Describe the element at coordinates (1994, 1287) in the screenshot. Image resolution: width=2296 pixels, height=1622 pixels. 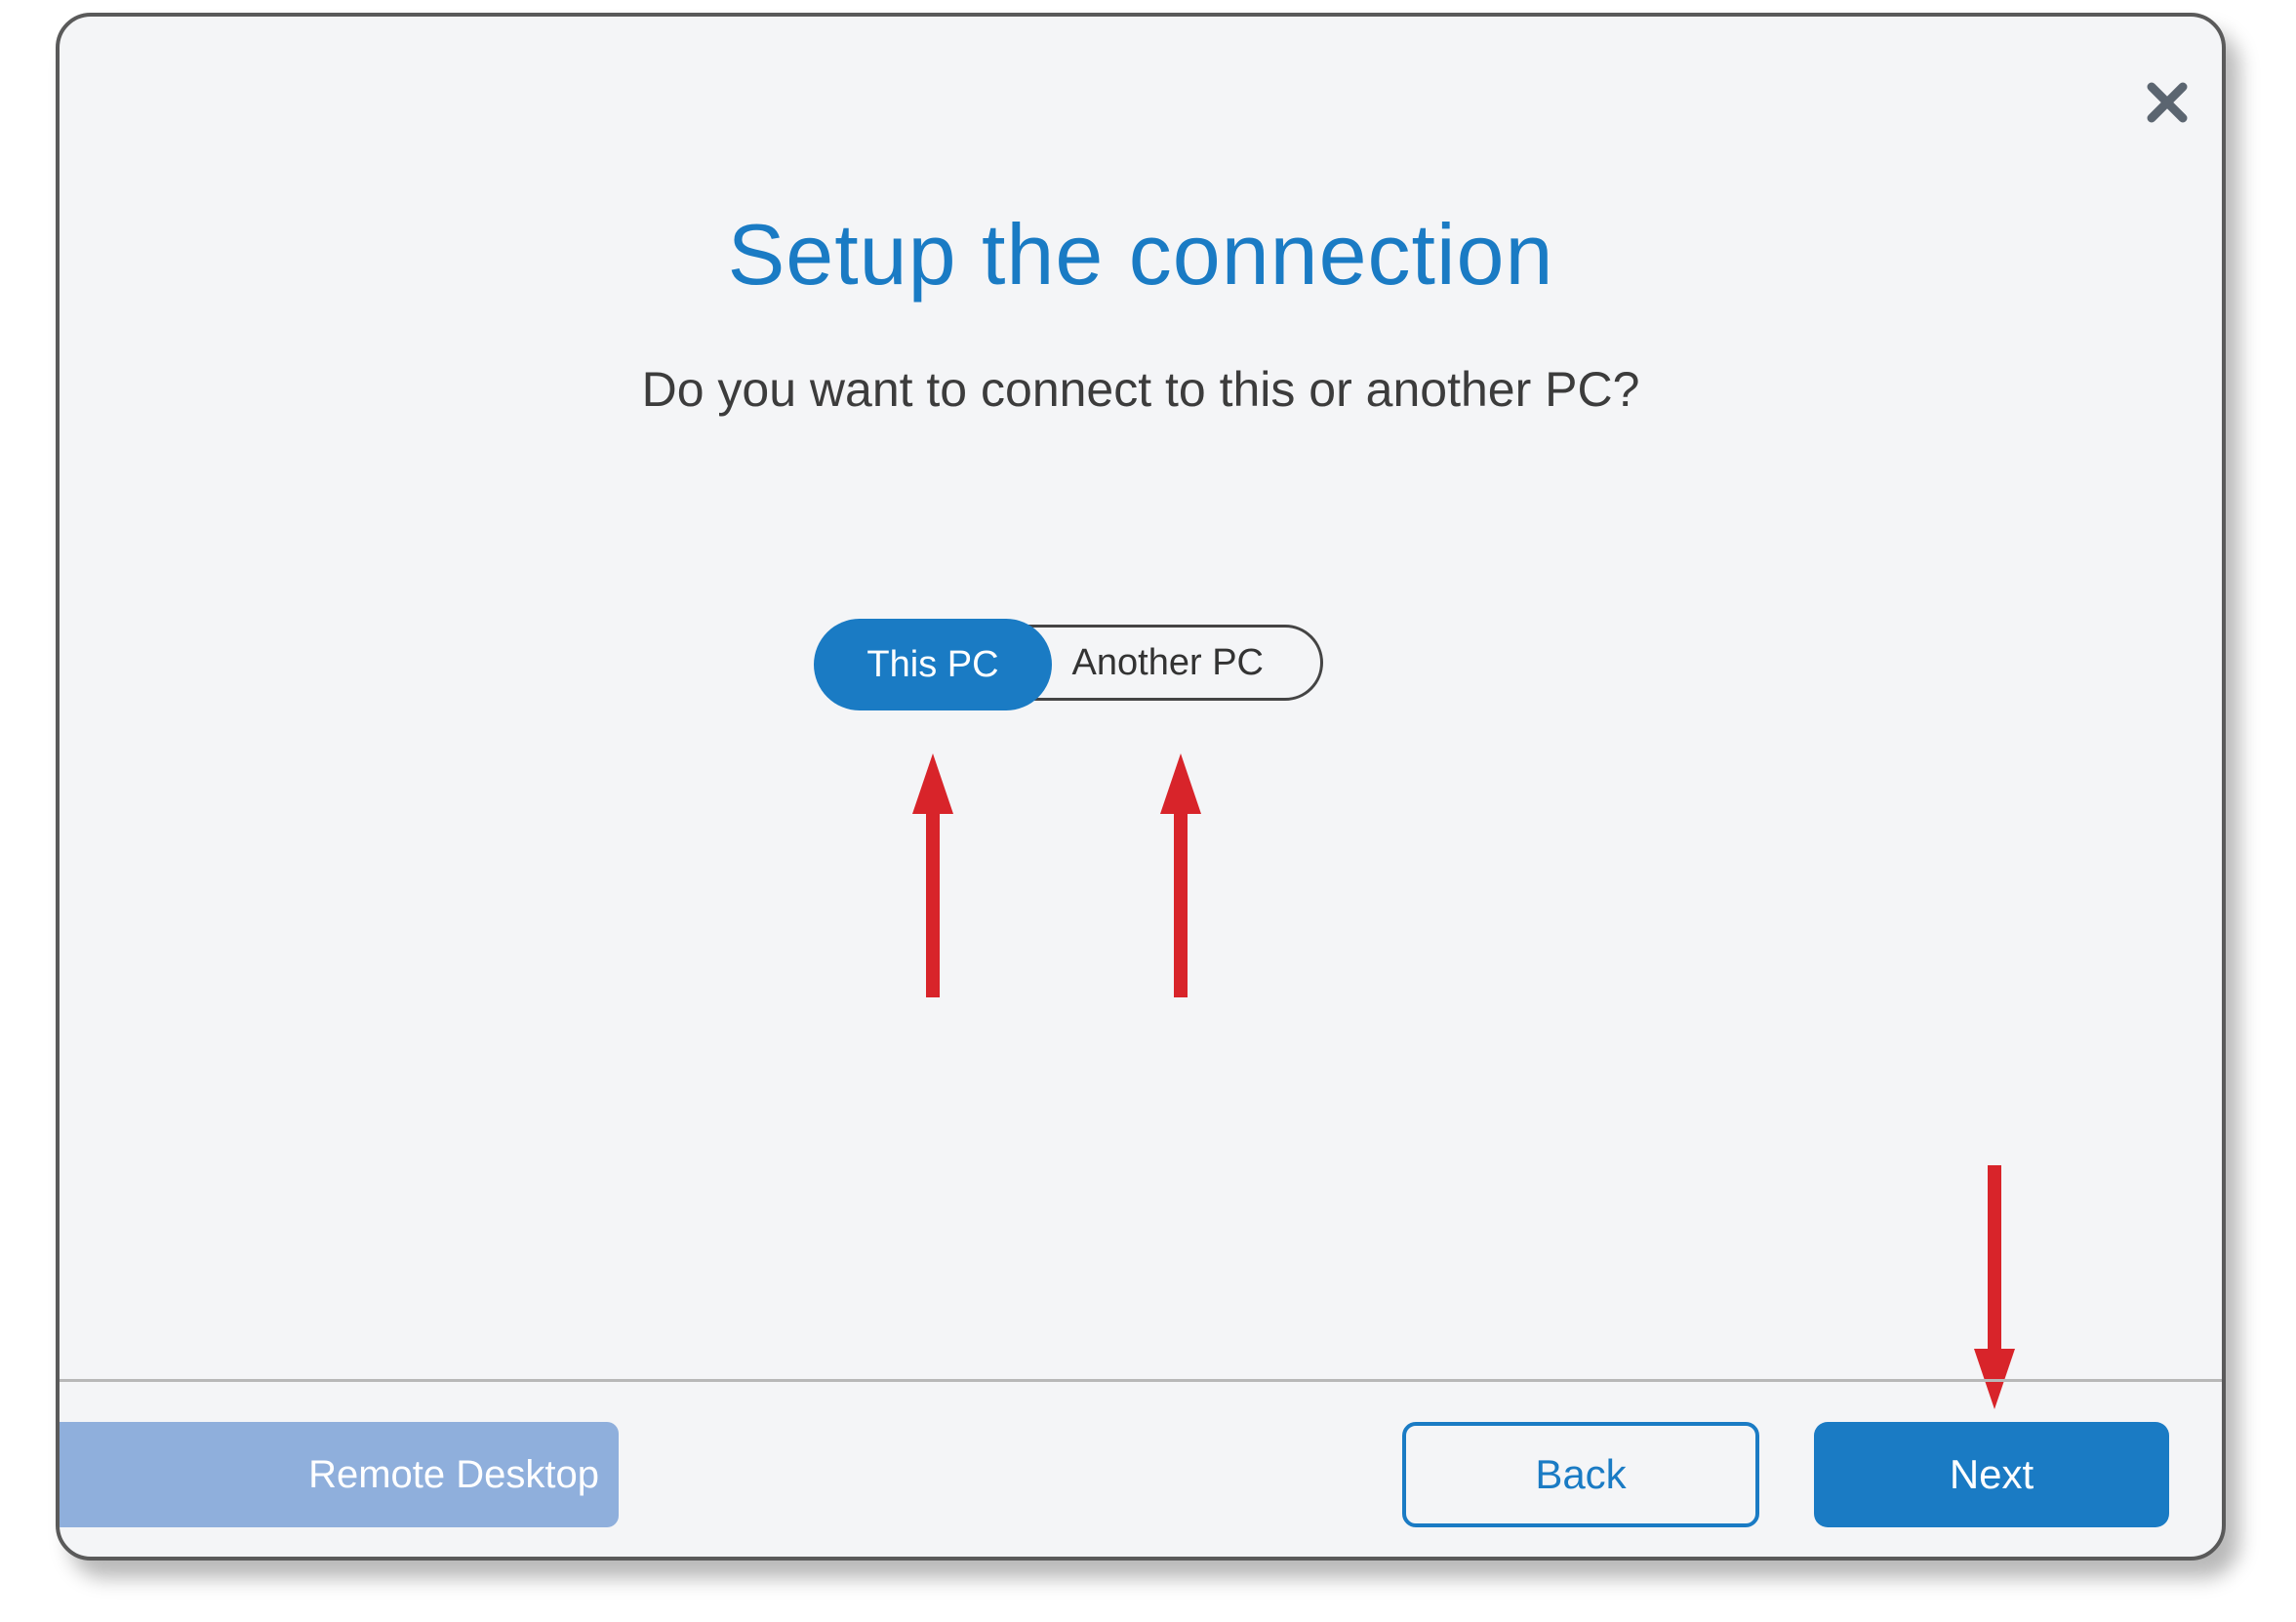
I see `arrow-down-icon` at that location.